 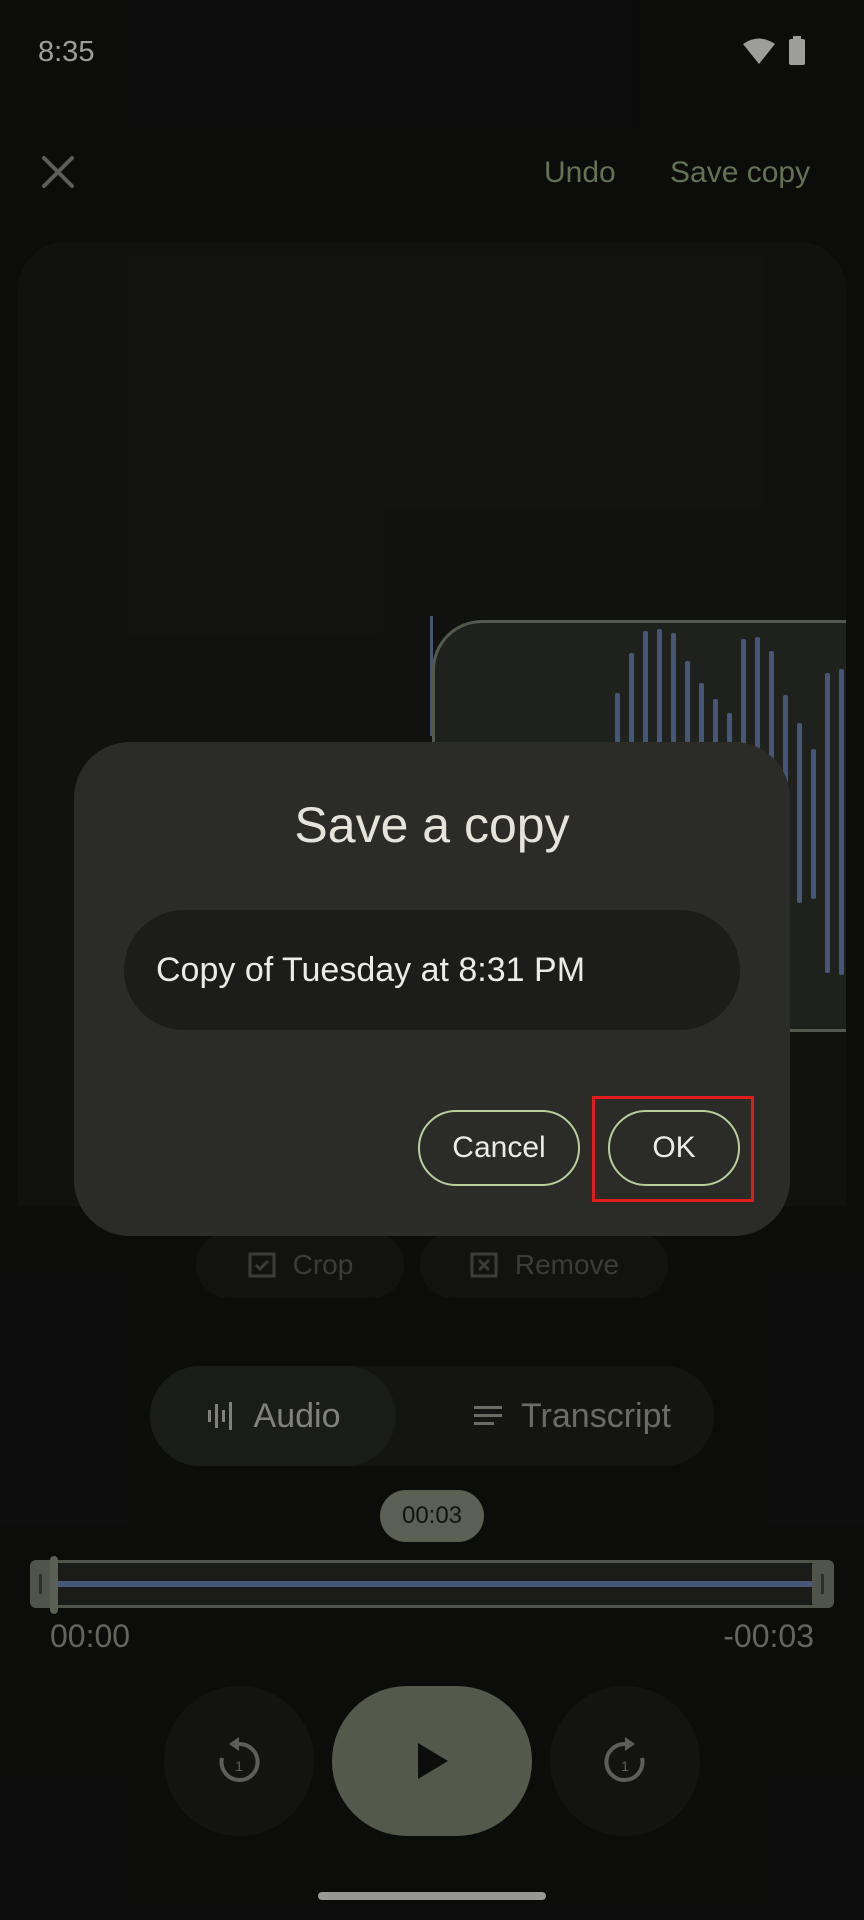 I want to click on cancel-button: Cancel, so click(x=499, y=1148).